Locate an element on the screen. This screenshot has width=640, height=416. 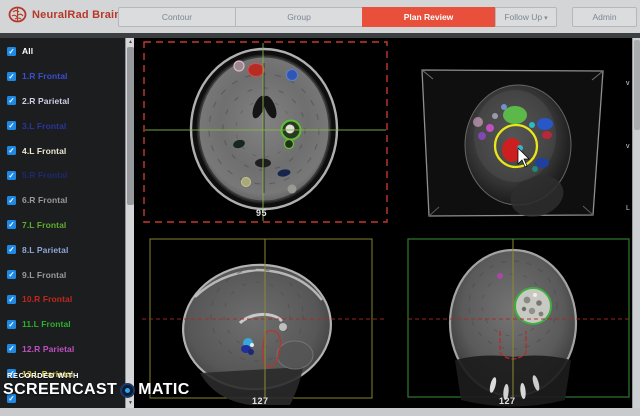
structure-item-1: ✓ 1.R Frontal is located at coordinates (62, 76).